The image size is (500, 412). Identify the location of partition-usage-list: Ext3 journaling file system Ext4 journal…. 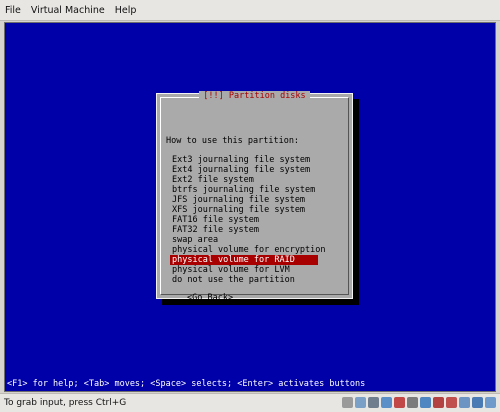
(248, 220).